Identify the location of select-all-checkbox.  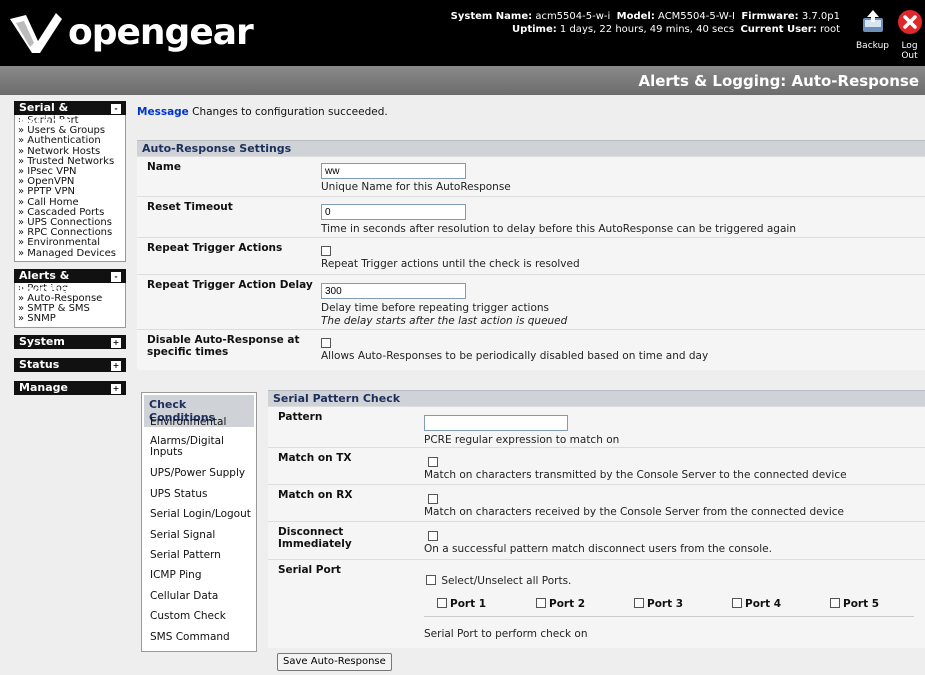
(431, 580).